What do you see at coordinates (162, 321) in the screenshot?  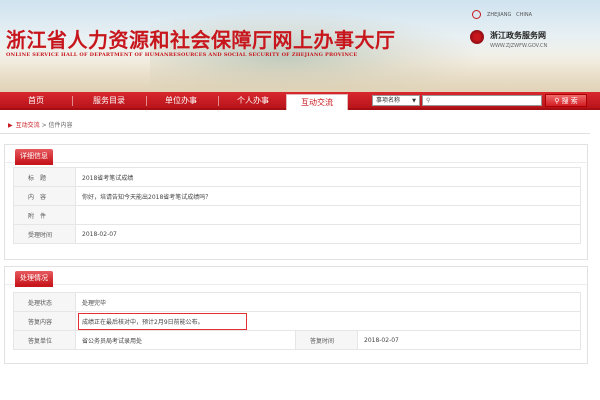 I see `reply-highlight-box` at bounding box center [162, 321].